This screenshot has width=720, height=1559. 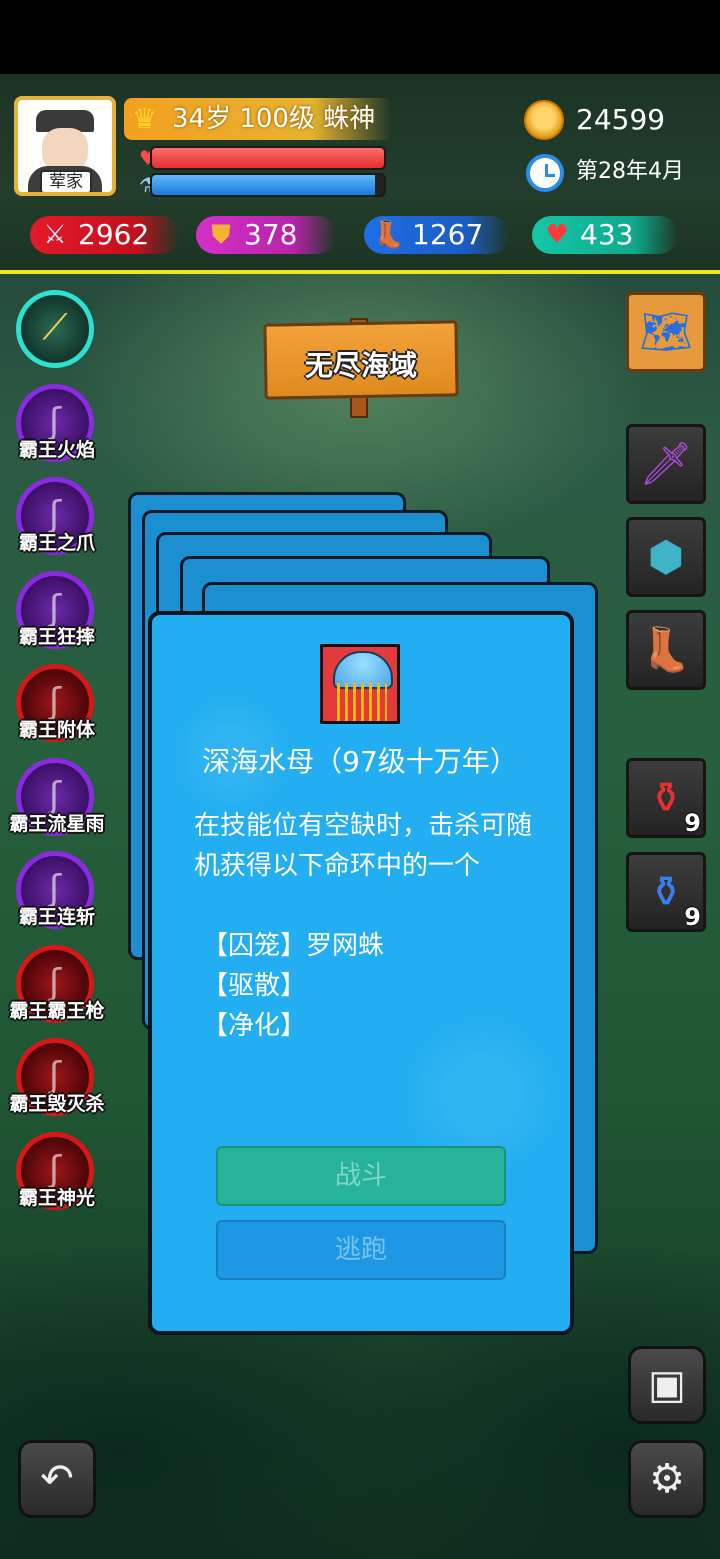 What do you see at coordinates (692, 917) in the screenshot?
I see `blue-potion-count: 9` at bounding box center [692, 917].